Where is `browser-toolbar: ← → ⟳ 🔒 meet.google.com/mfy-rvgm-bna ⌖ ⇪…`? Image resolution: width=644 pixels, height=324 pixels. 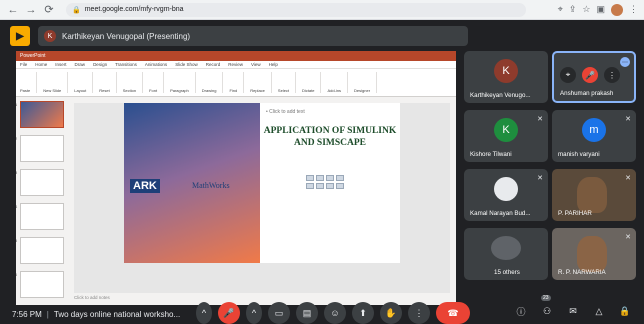 browser-toolbar: ← → ⟳ 🔒 meet.google.com/mfy-rvgm-bna ⌖ ⇪… is located at coordinates (322, 10).